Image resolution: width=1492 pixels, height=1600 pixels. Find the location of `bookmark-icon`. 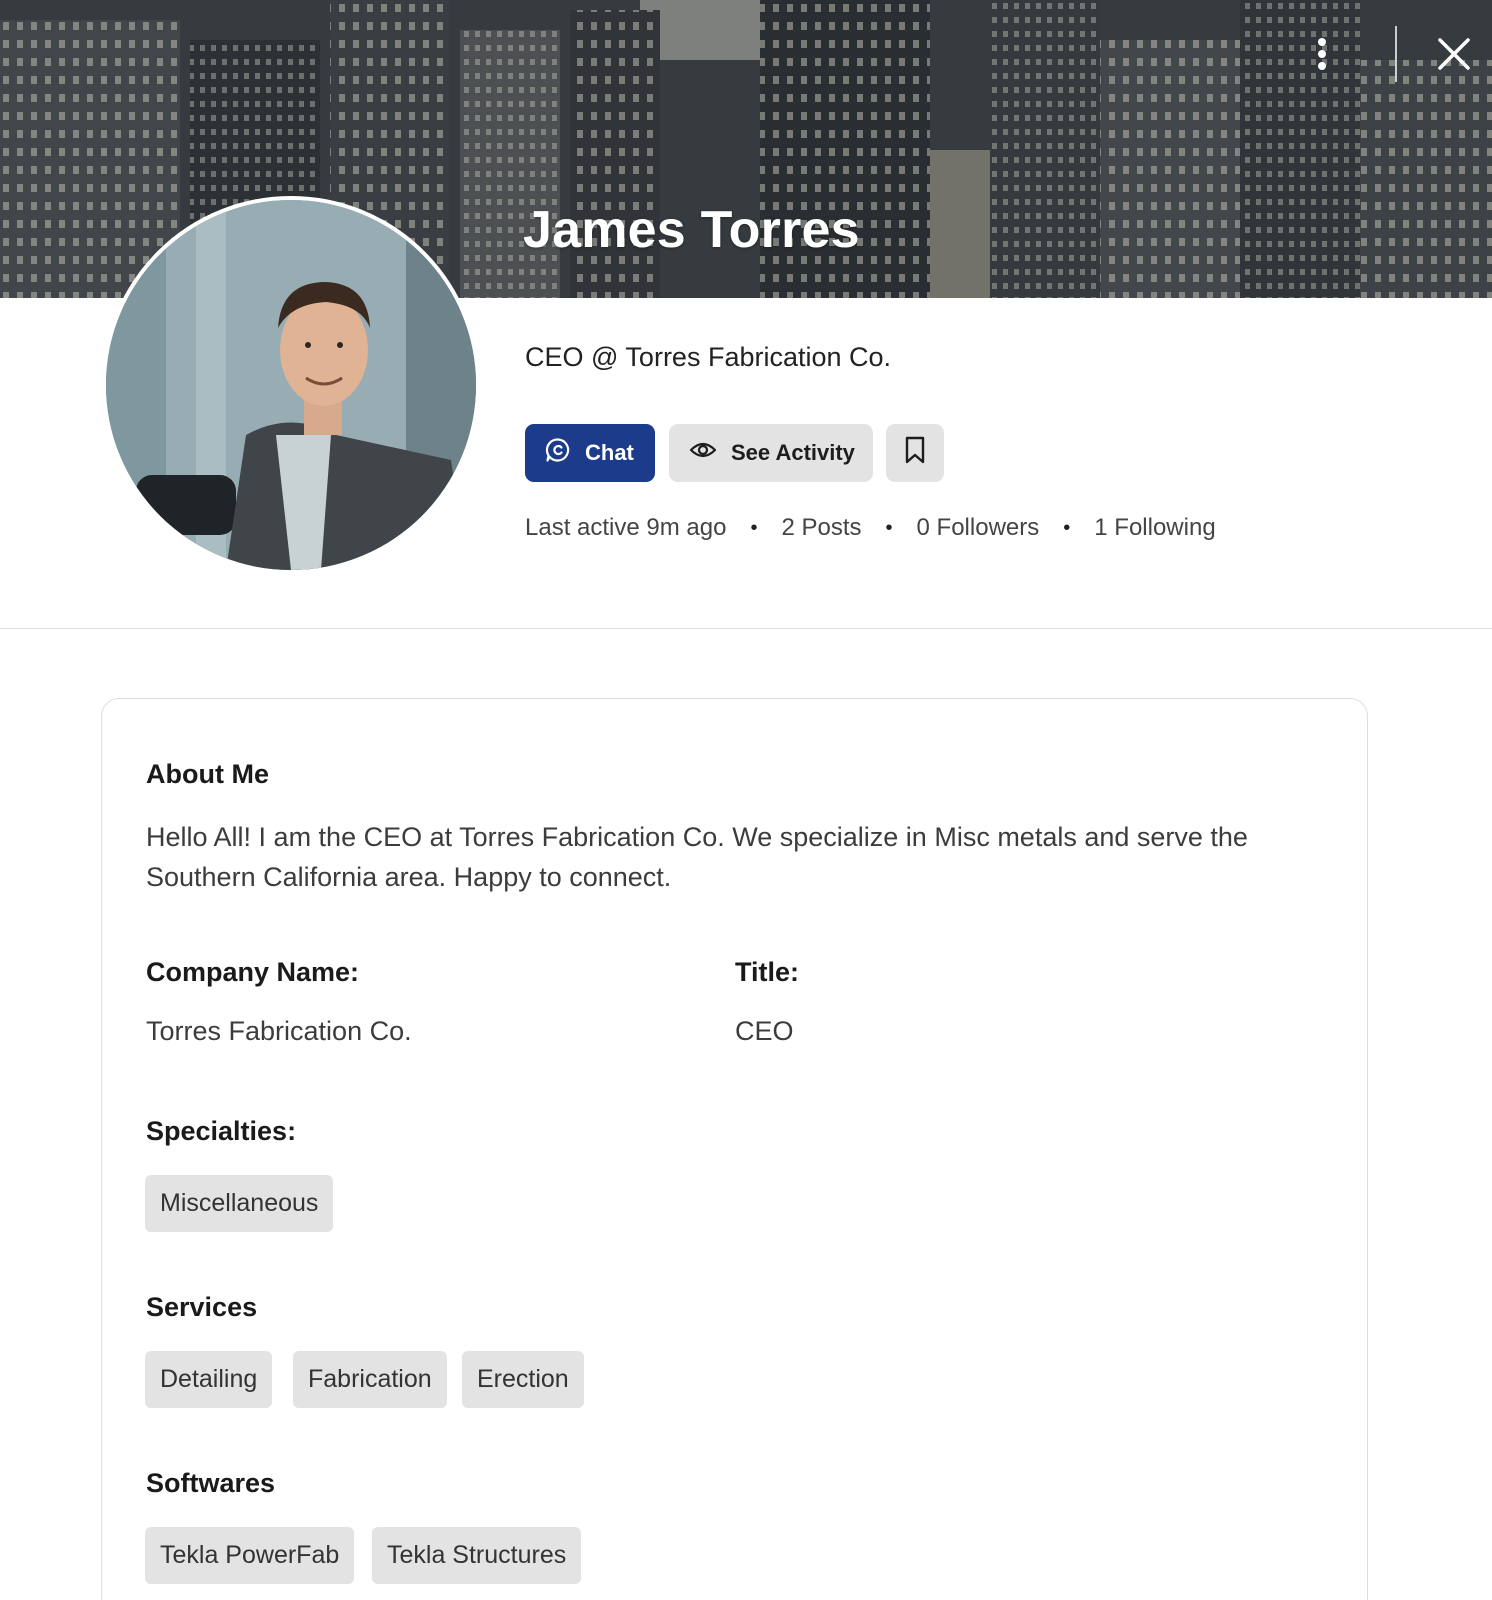

bookmark-icon is located at coordinates (915, 453).